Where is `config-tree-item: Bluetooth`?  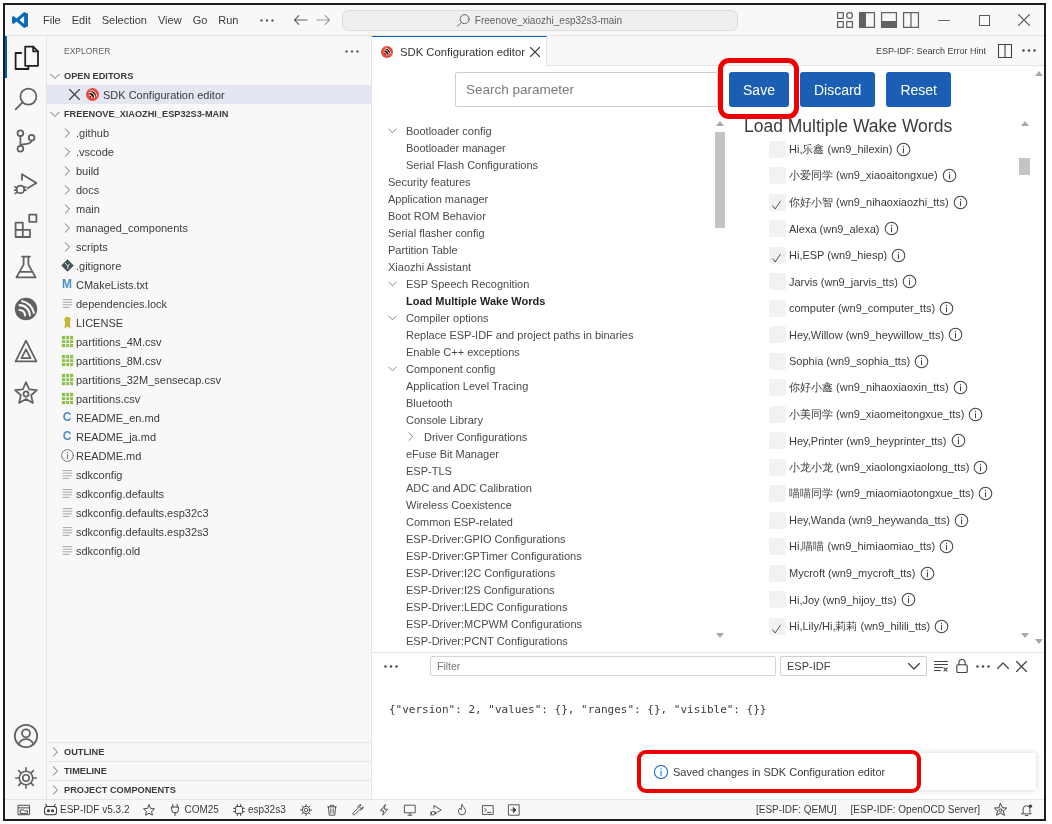 config-tree-item: Bluetooth is located at coordinates (543, 402).